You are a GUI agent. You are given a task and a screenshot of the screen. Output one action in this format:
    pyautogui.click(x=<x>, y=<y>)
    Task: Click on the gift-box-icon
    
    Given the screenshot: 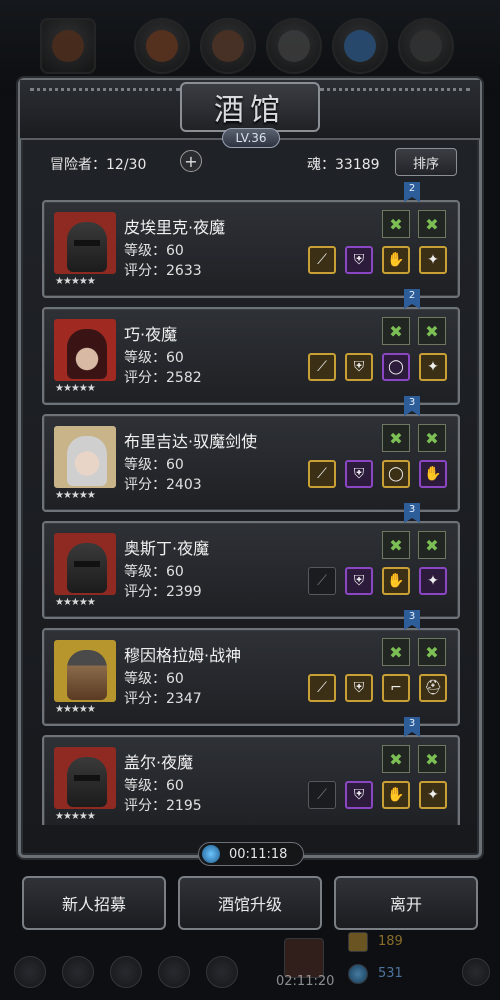 What is the action you would take?
    pyautogui.click(x=304, y=958)
    